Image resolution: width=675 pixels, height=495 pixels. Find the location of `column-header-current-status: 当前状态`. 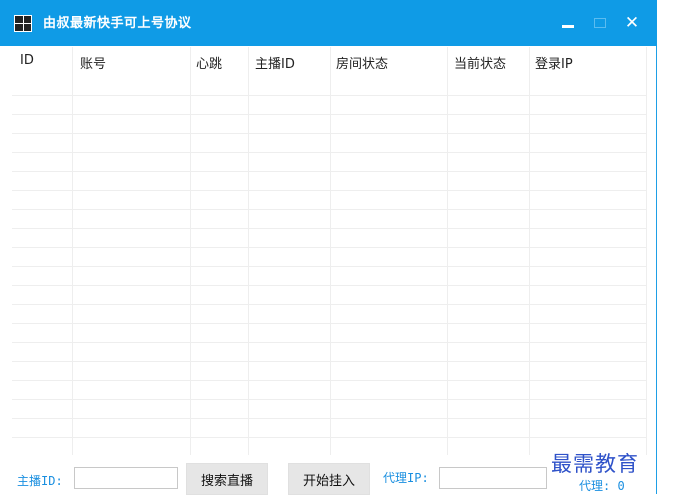

column-header-current-status: 当前状态 is located at coordinates (480, 62).